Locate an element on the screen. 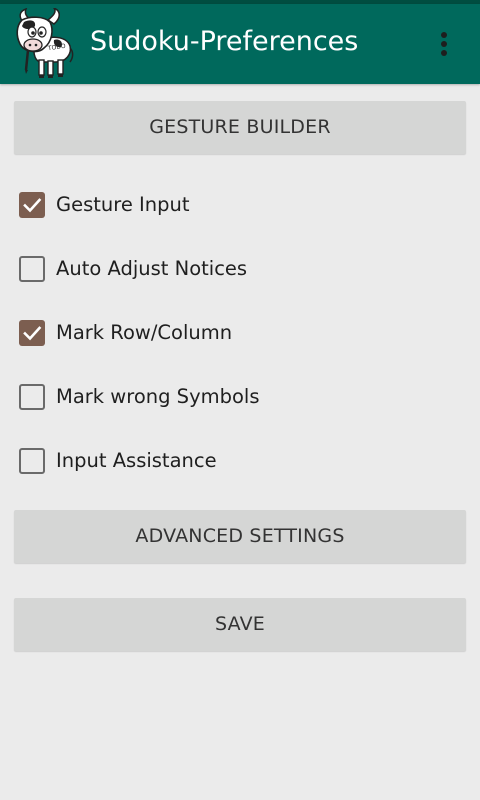 The width and height of the screenshot is (480, 800). app-bar: TODO Sudoku-Preferences is located at coordinates (240, 44).